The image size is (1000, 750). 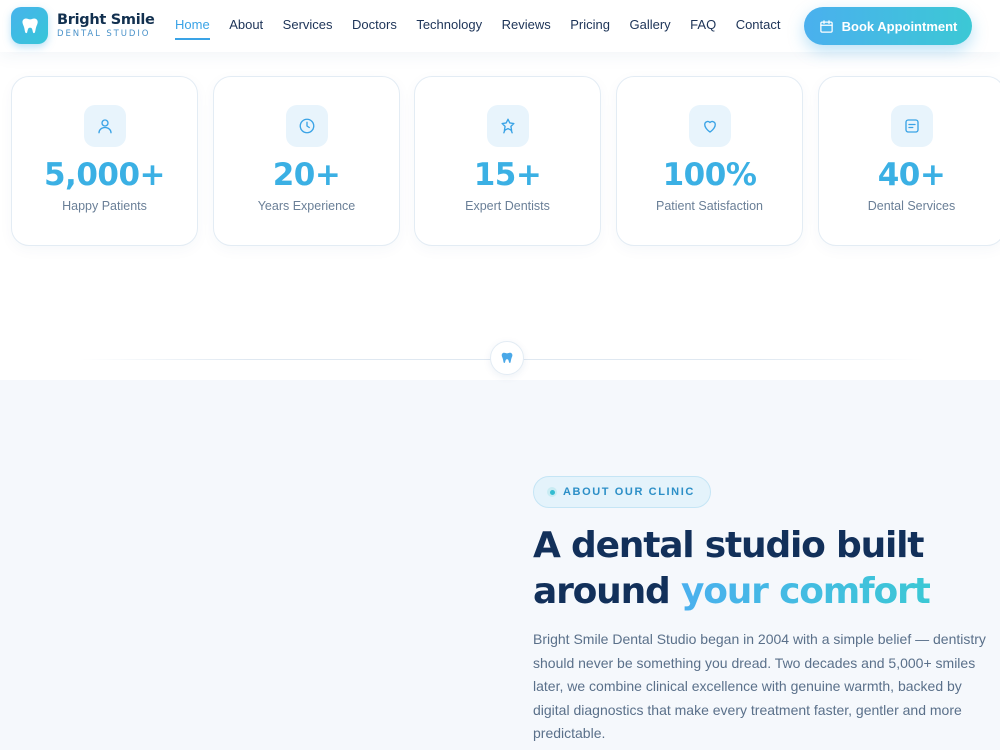 I want to click on stat-value: 20+, so click(x=306, y=175).